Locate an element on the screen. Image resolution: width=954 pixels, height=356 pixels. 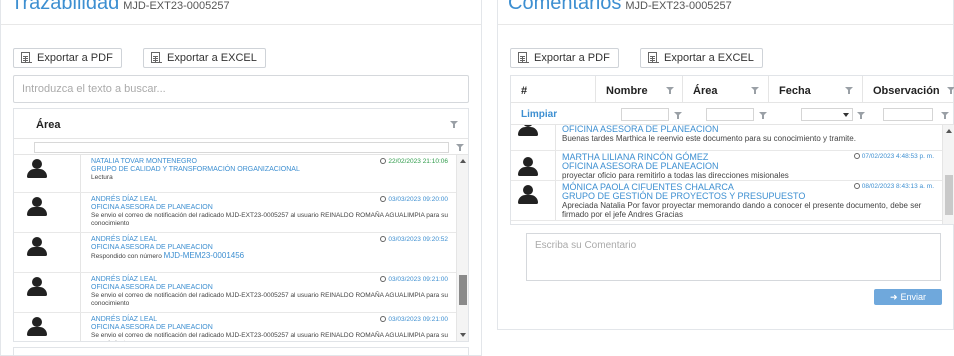
column-header-nombre: Nombre is located at coordinates (638, 89).